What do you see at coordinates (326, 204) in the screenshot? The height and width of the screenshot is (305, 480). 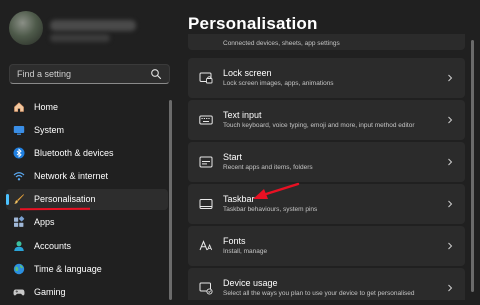 I see `settings-card-taskbar: Taskbar Taskbar behaviours, system pins` at bounding box center [326, 204].